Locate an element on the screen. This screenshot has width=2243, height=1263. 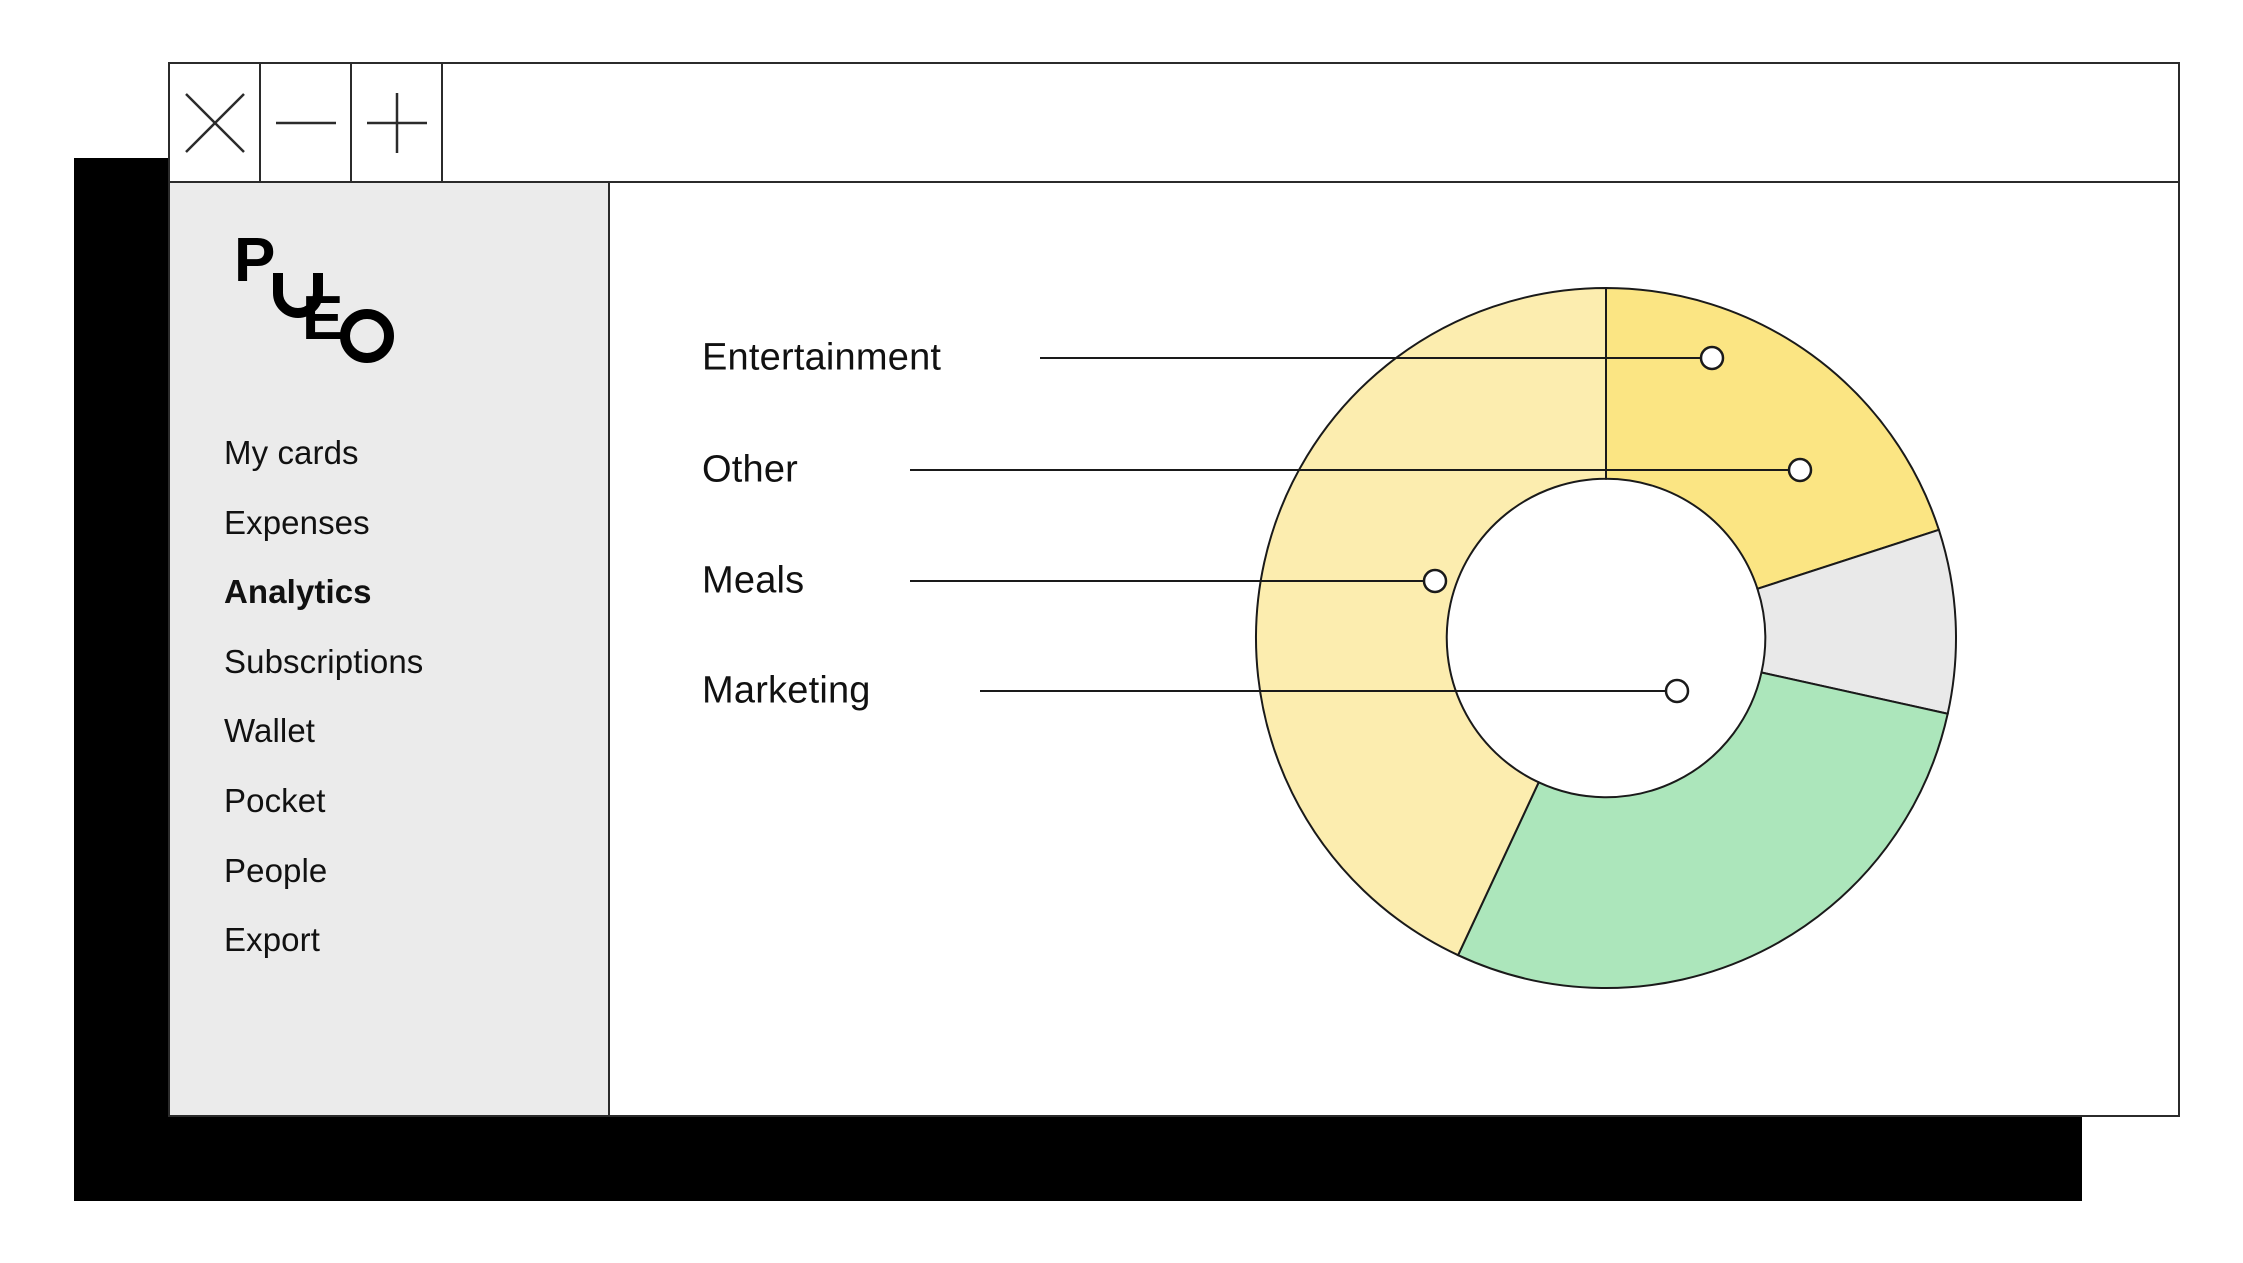
plus-icon is located at coordinates (397, 123).